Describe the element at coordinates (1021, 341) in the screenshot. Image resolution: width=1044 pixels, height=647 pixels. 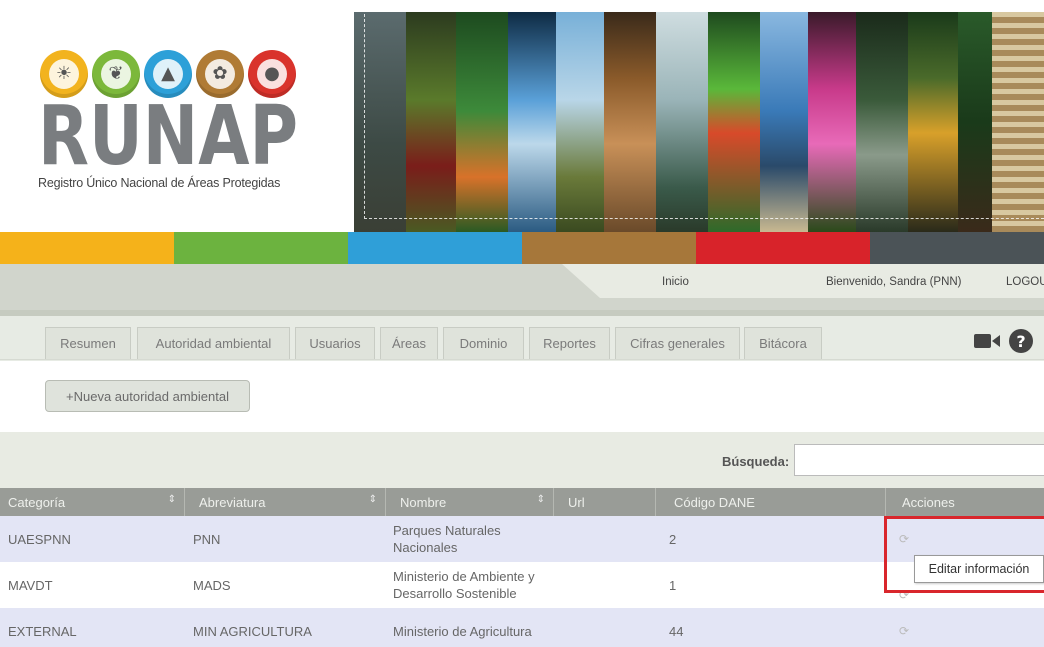
I see `help-icon: ?` at that location.